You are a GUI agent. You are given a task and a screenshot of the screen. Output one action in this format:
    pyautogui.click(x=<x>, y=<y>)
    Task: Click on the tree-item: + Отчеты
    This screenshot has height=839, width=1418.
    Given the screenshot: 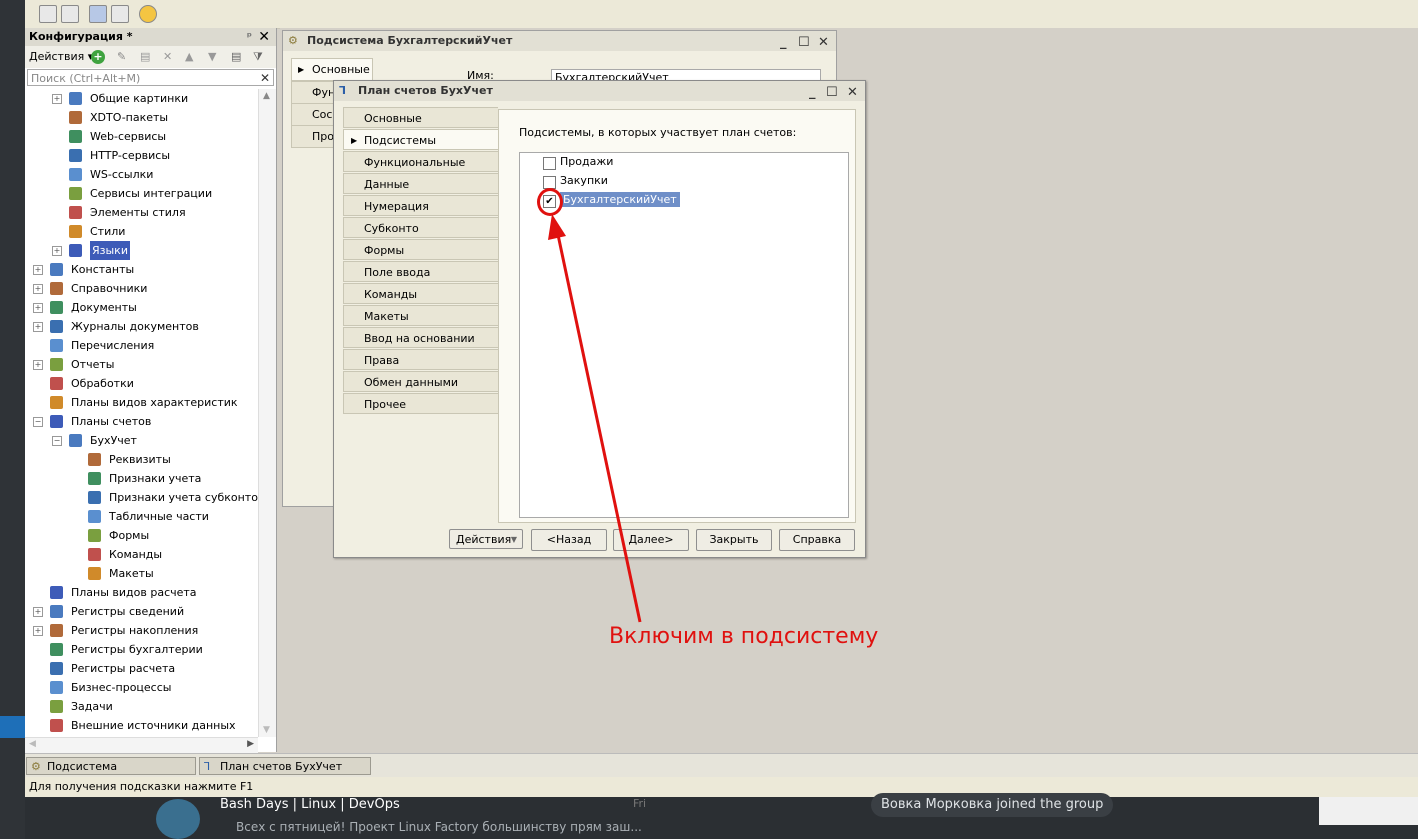 What is the action you would take?
    pyautogui.click(x=141, y=364)
    